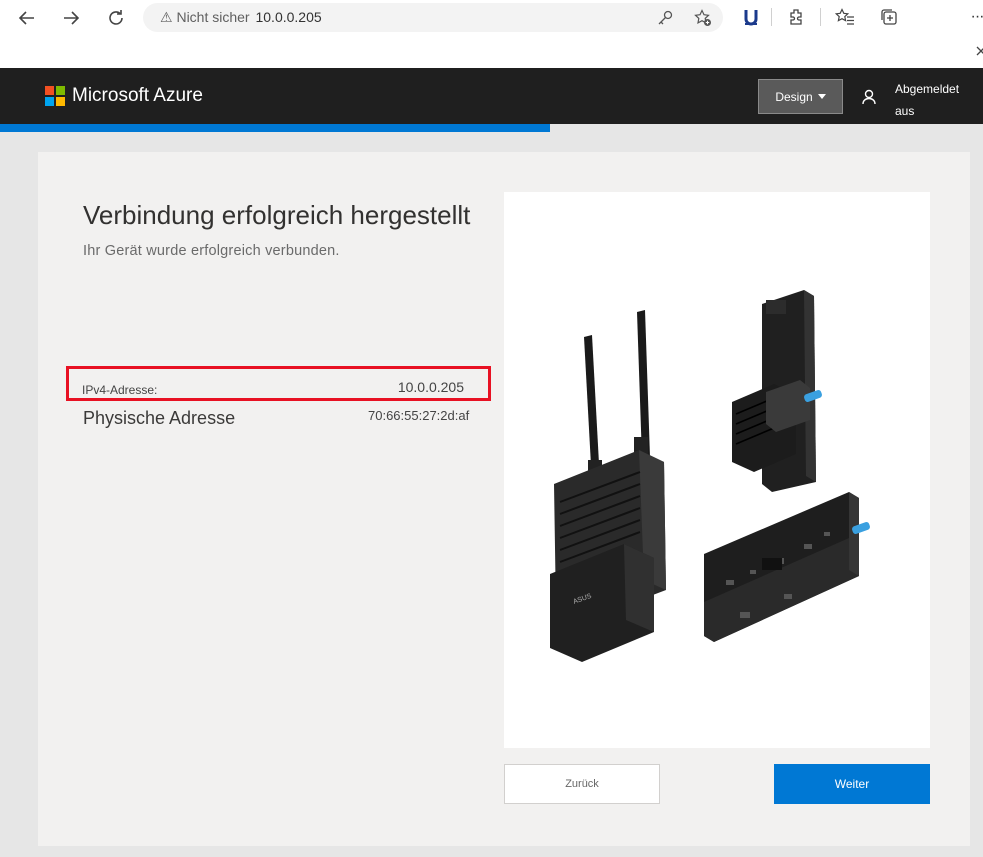  What do you see at coordinates (976, 51) in the screenshot?
I see `close-icon` at bounding box center [976, 51].